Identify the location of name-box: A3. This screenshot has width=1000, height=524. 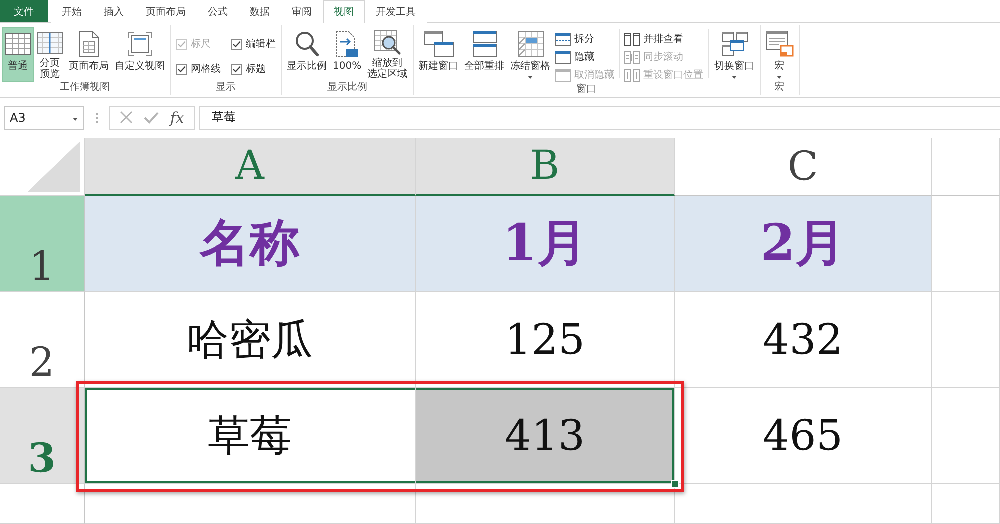
(44, 118).